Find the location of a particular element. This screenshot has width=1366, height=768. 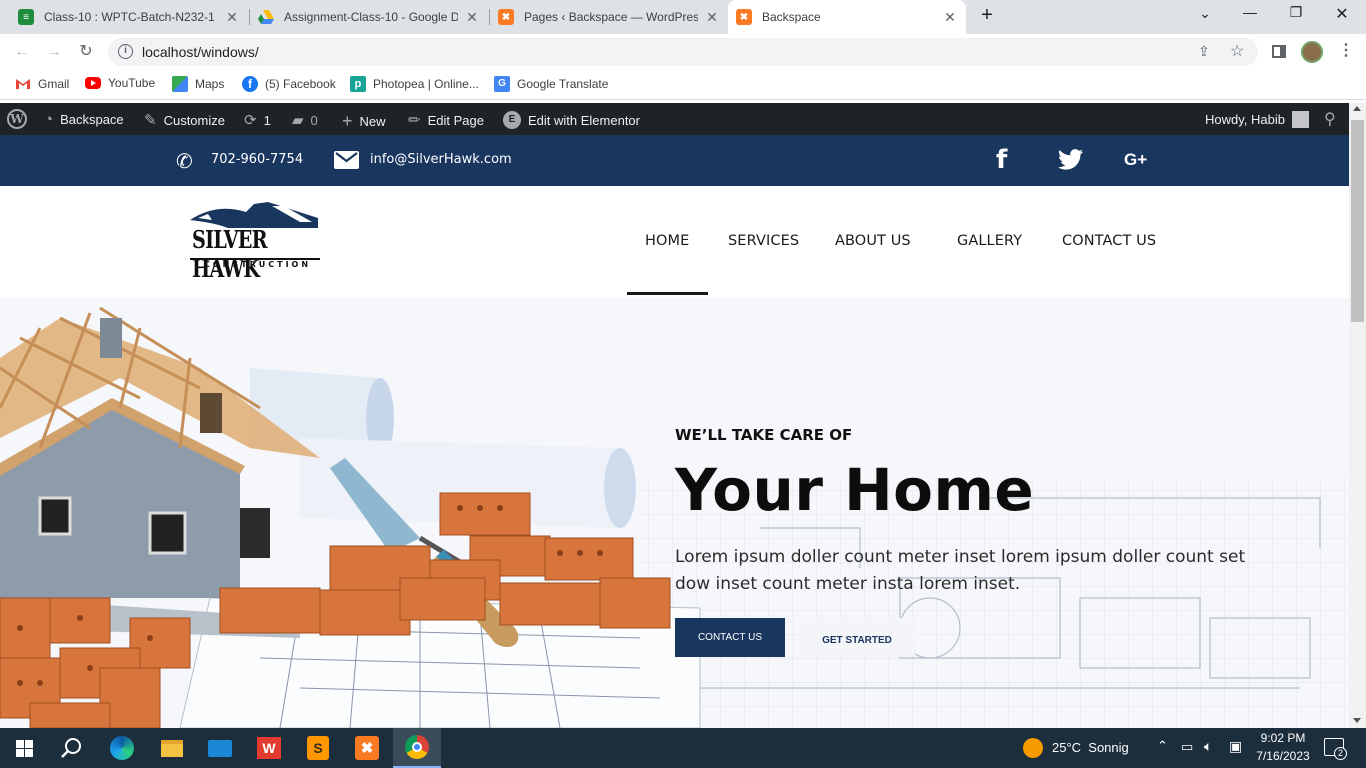

battery-icon: ▭ is located at coordinates (1187, 747).